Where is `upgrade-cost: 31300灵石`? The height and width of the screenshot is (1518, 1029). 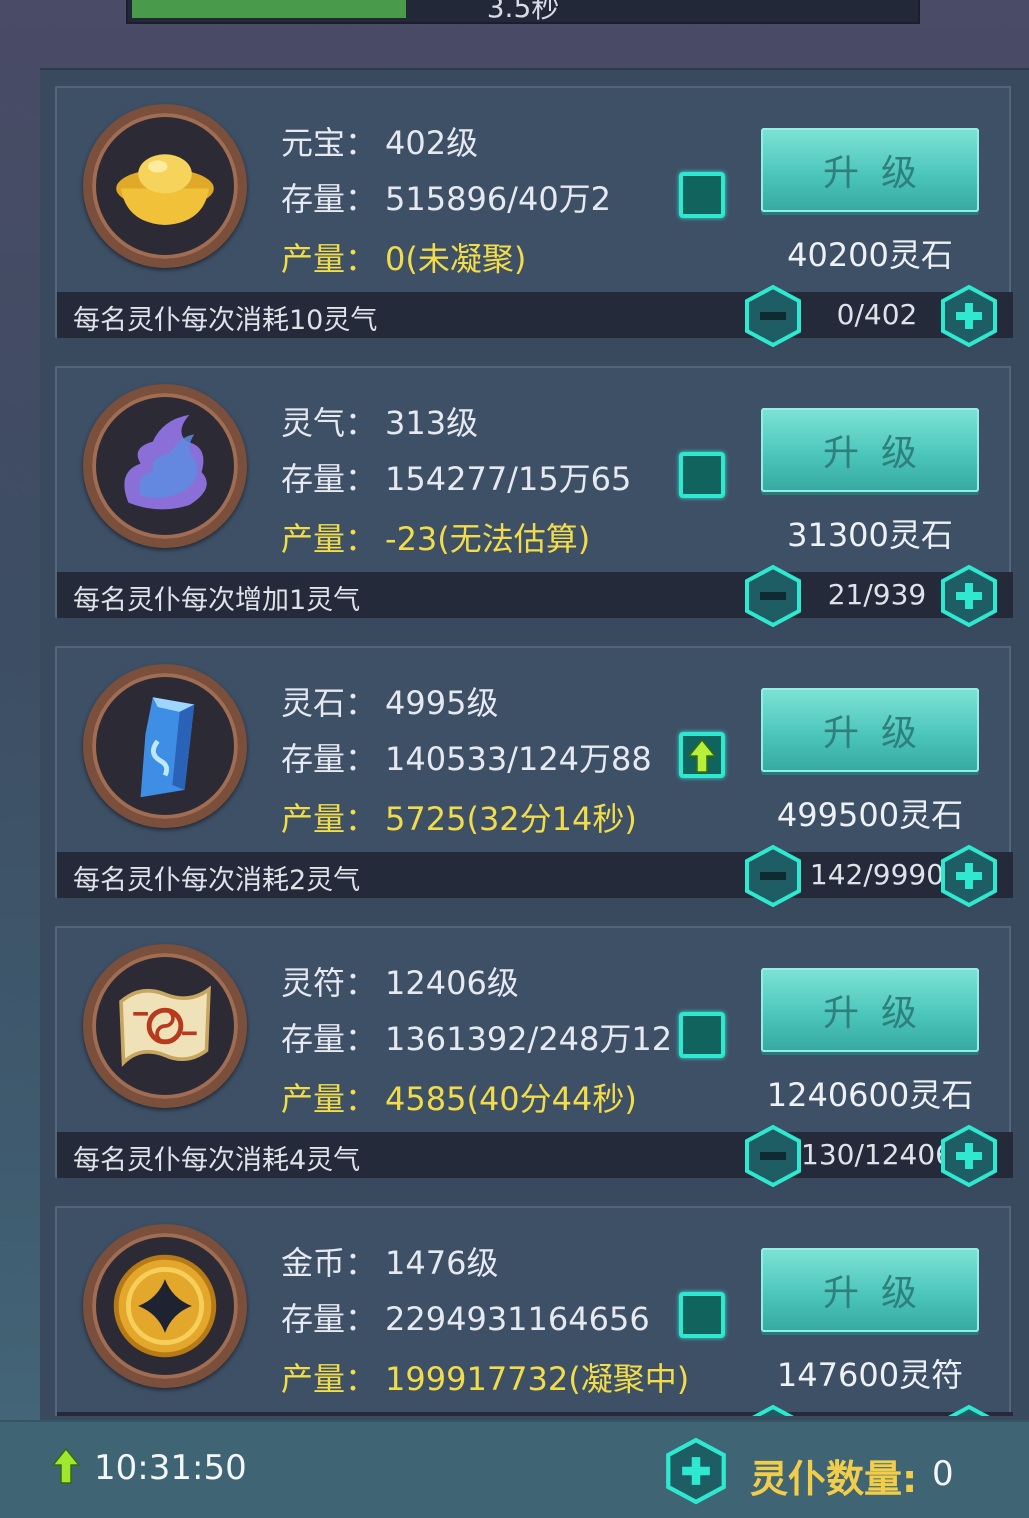 upgrade-cost: 31300灵石 is located at coordinates (870, 535).